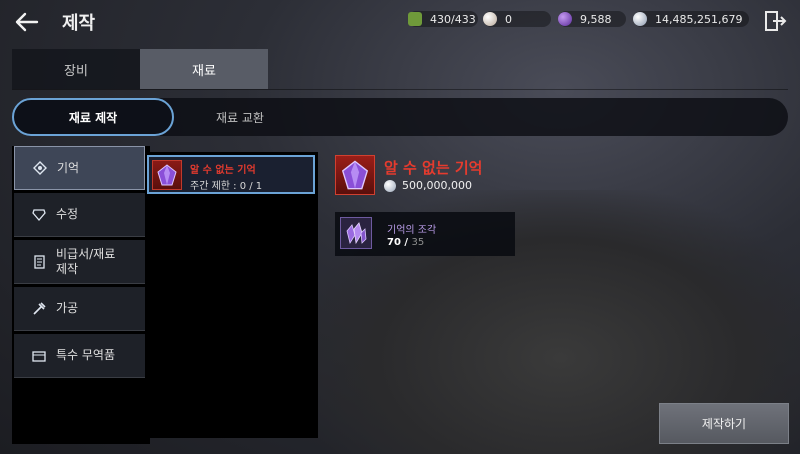 This screenshot has width=800, height=454. I want to click on trade-goods-icon, so click(39, 356).